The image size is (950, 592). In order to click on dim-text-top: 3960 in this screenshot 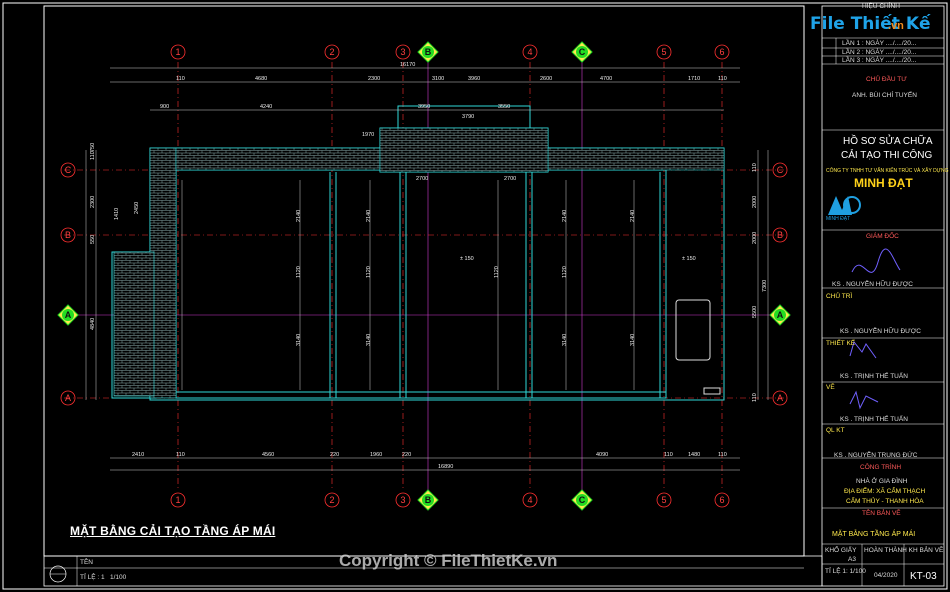, I will do `click(474, 79)`.